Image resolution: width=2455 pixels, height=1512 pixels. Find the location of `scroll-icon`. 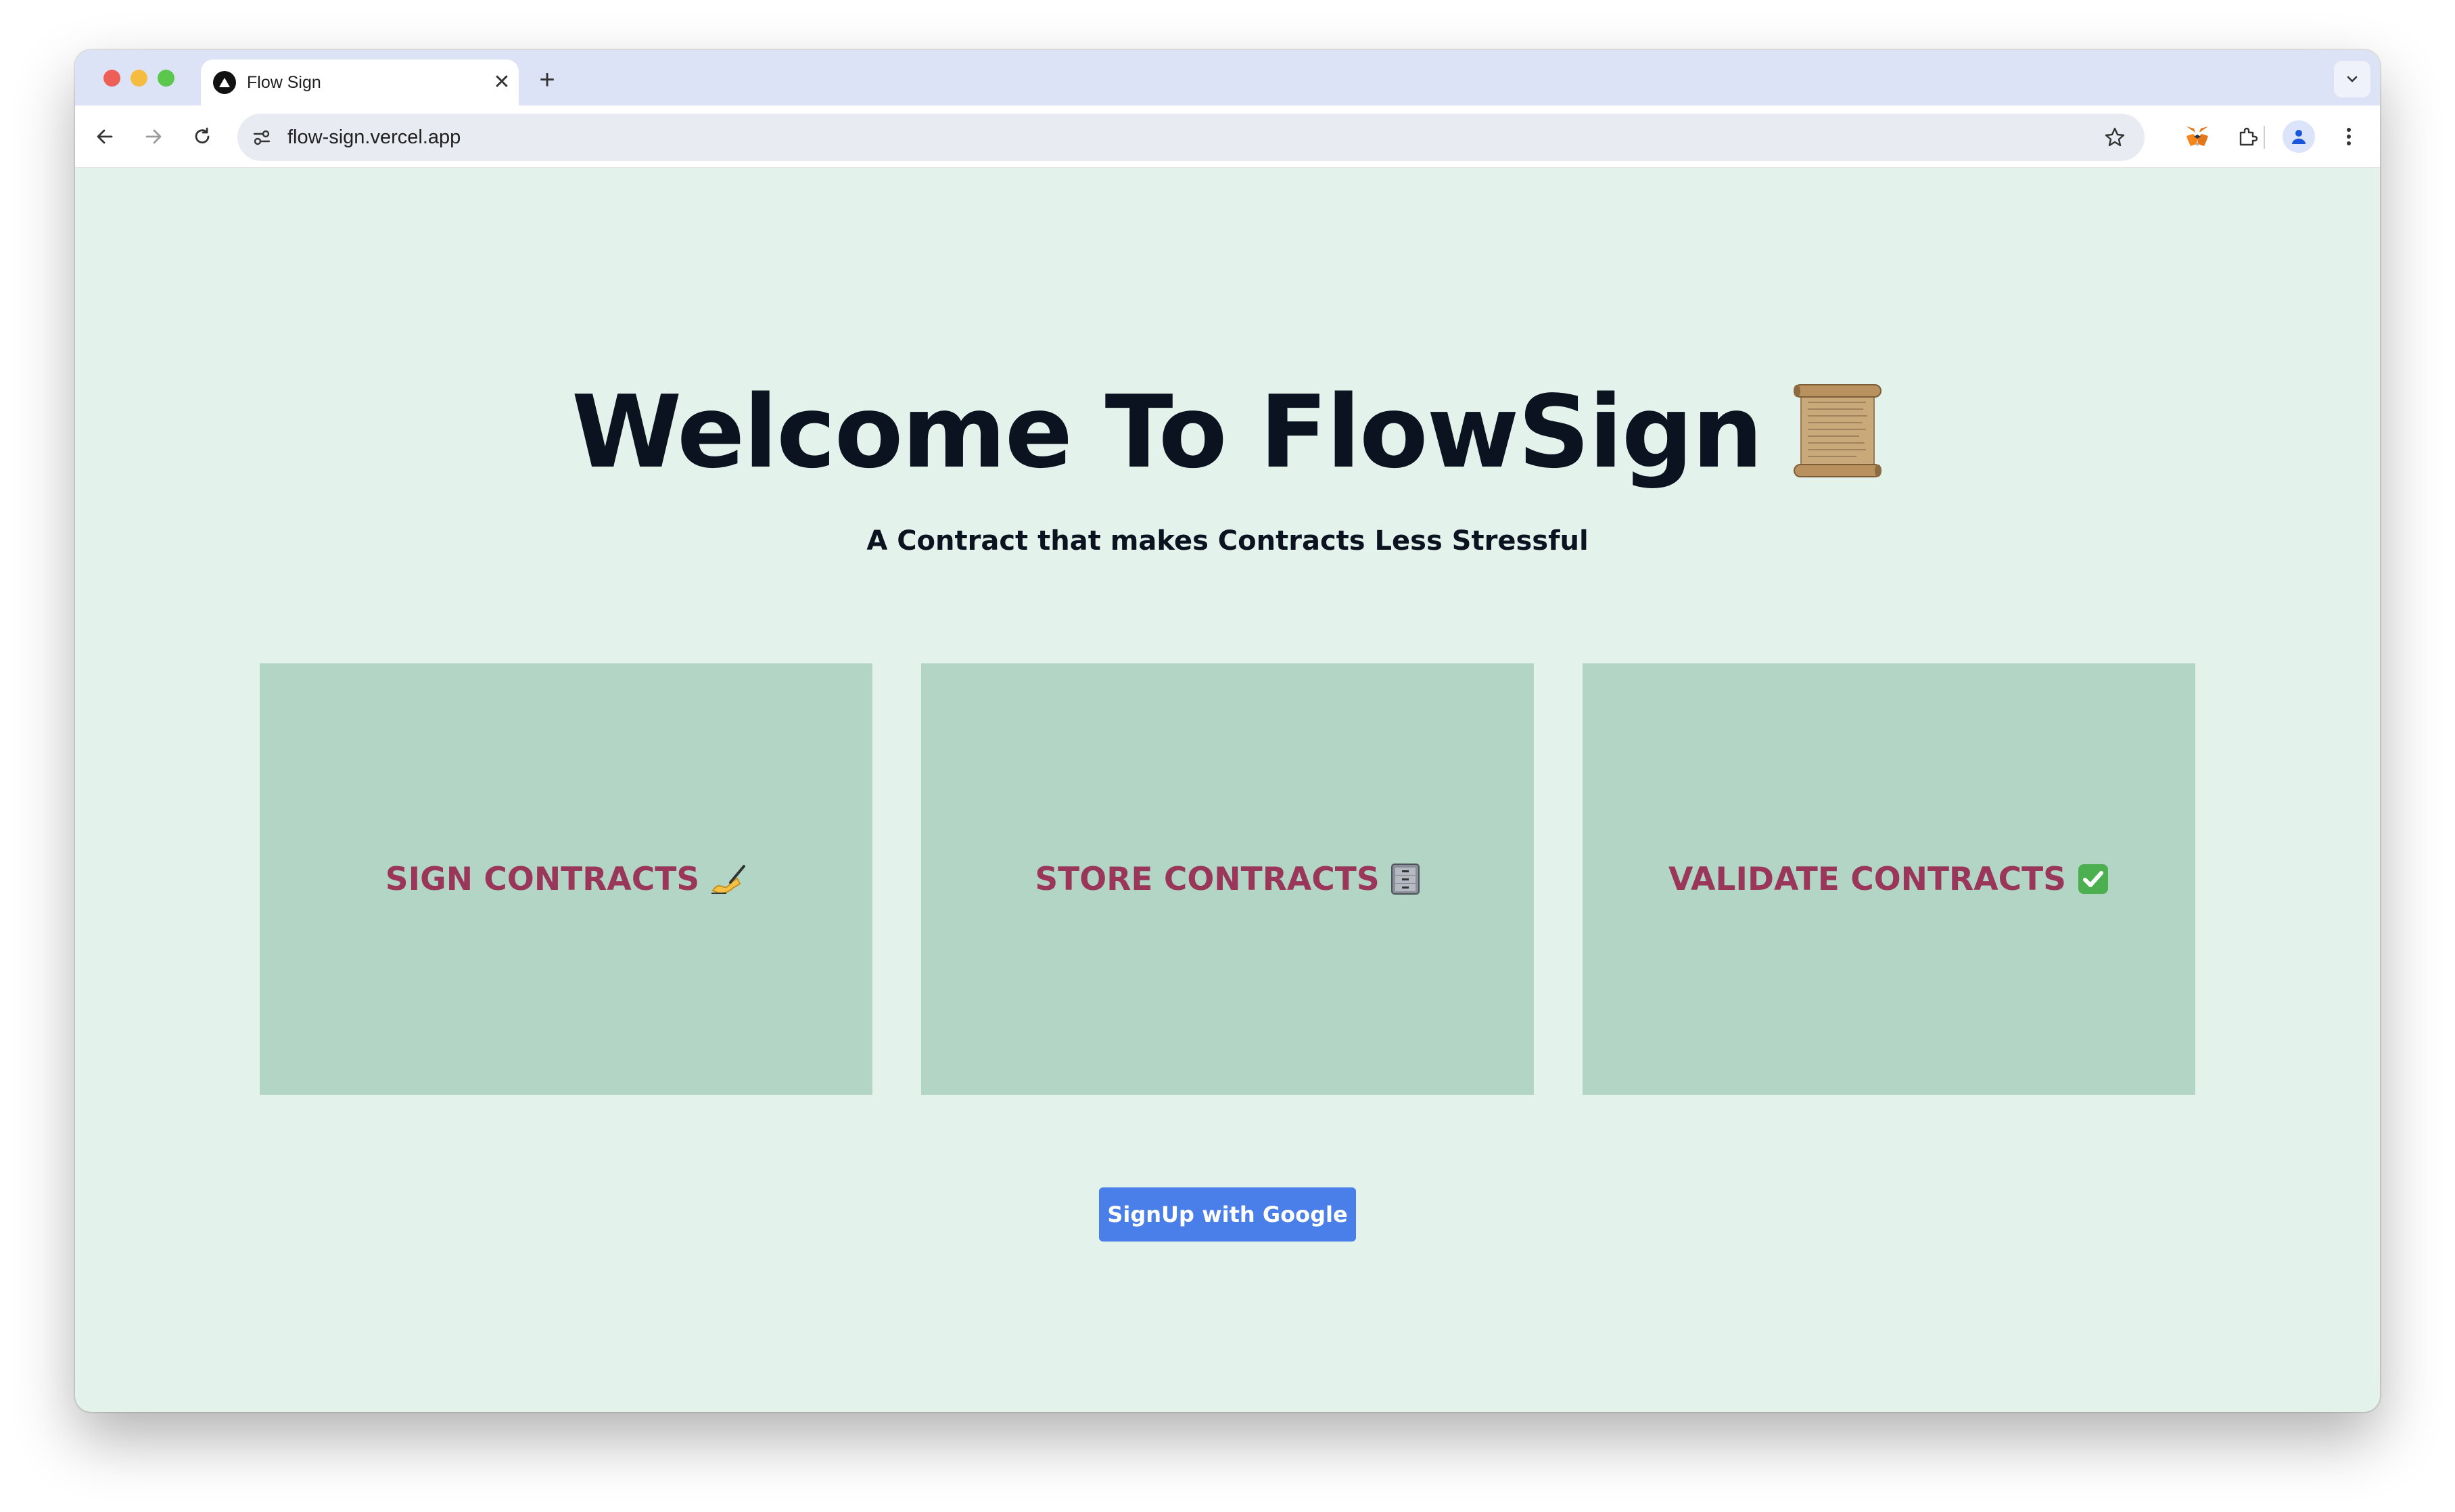

scroll-icon is located at coordinates (1838, 432).